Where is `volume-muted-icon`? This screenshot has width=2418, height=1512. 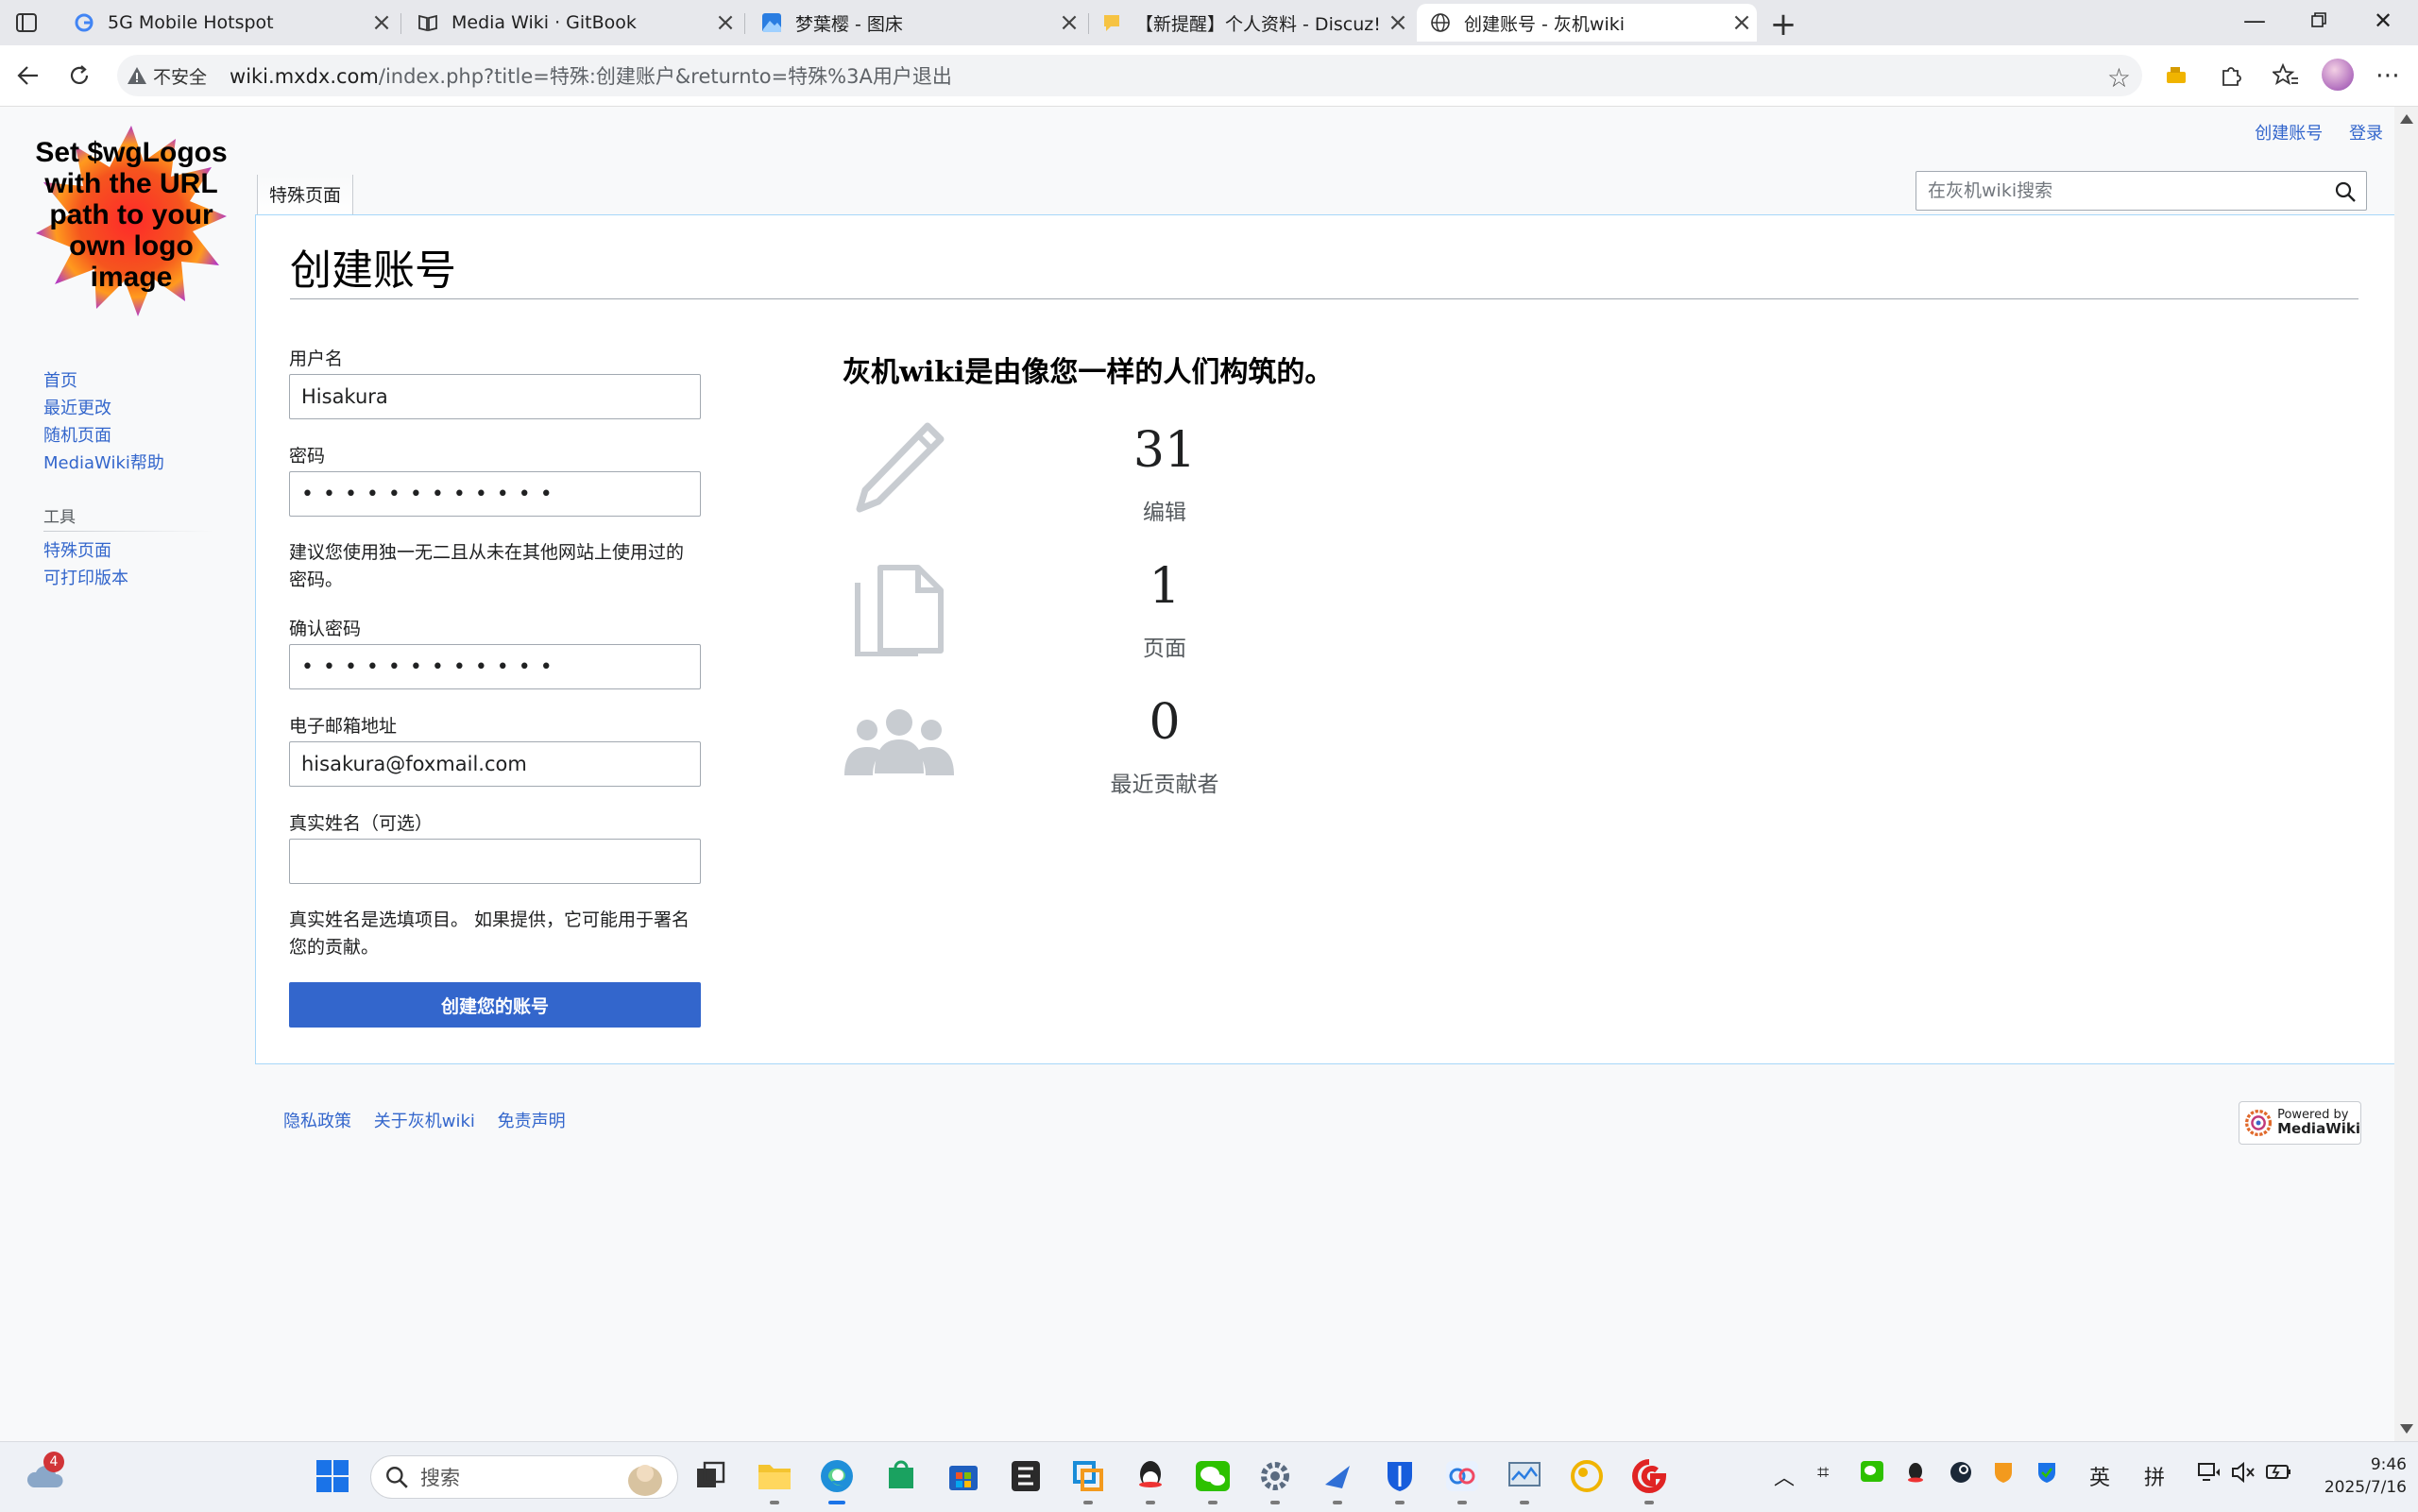
volume-muted-icon is located at coordinates (2243, 1475).